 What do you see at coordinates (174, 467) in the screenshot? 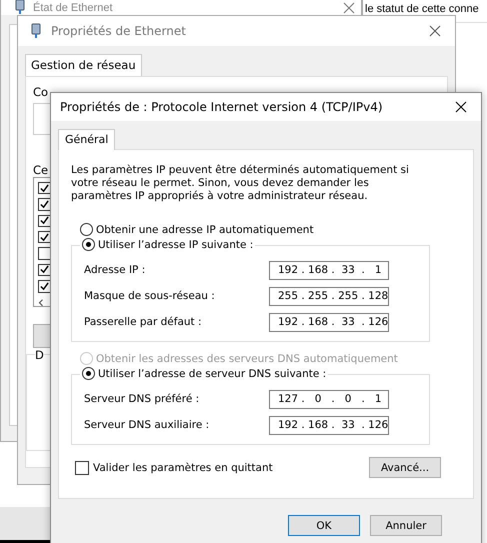
I see `checkbox-option: Valider les paramètres en quittant` at bounding box center [174, 467].